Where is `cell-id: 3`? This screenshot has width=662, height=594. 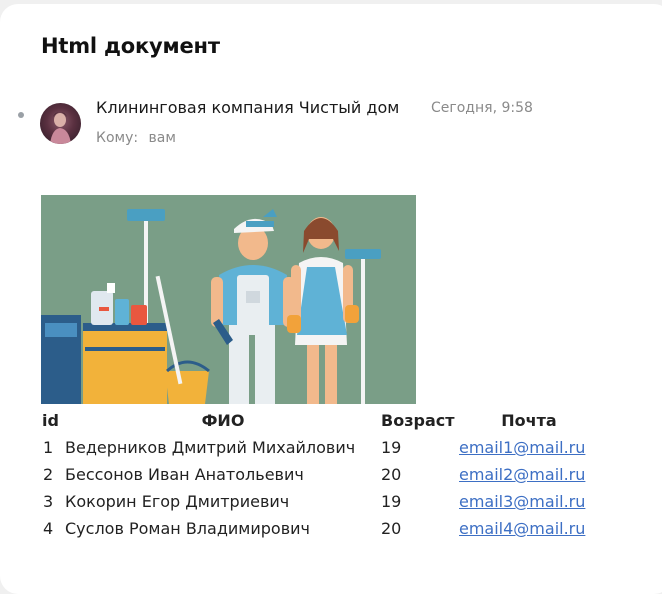
cell-id: 3 is located at coordinates (48, 501).